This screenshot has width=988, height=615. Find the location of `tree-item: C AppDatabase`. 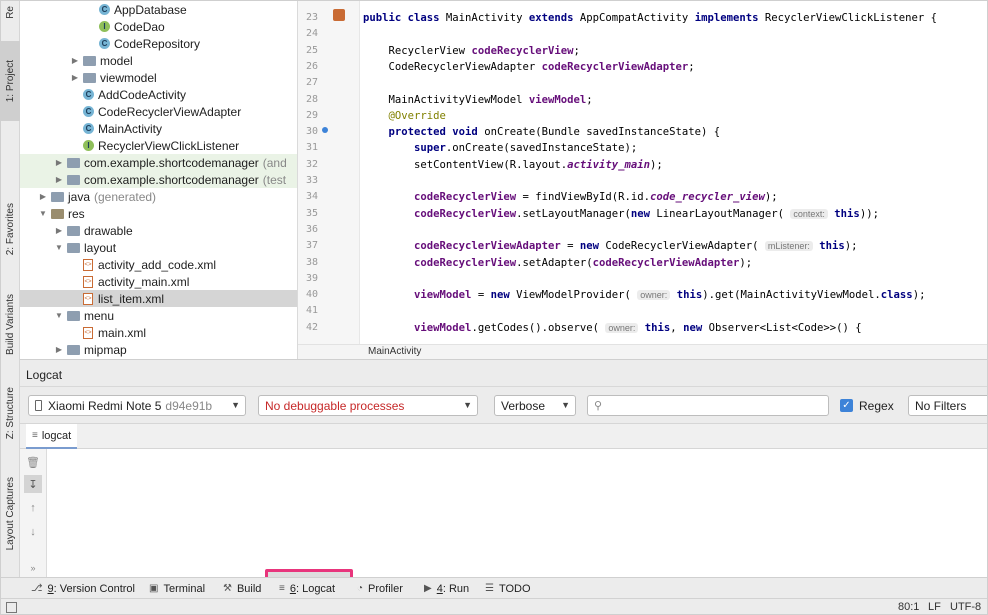

tree-item: C AppDatabase is located at coordinates (158, 9).